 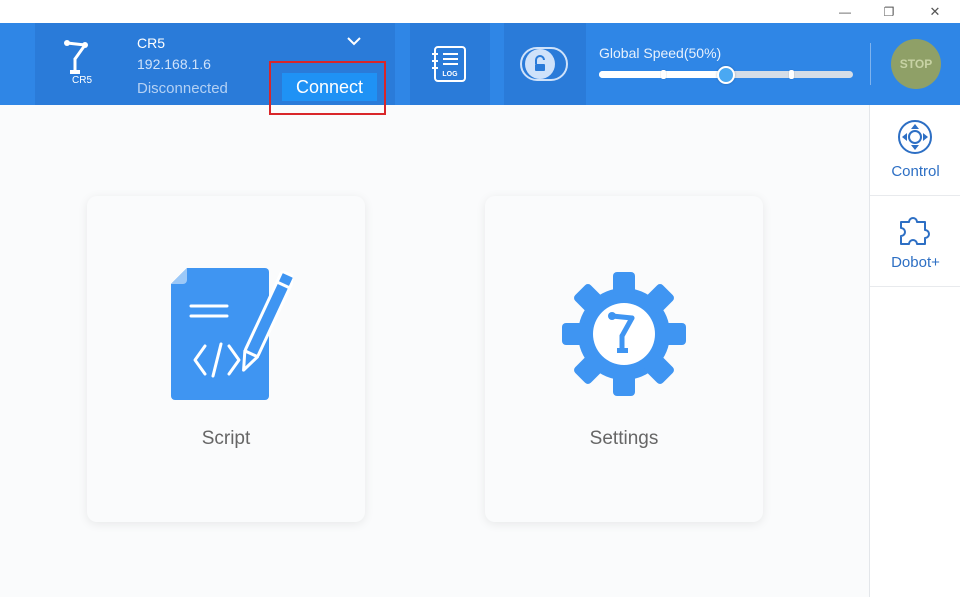 I want to click on log-icon: LOG, so click(x=449, y=64).